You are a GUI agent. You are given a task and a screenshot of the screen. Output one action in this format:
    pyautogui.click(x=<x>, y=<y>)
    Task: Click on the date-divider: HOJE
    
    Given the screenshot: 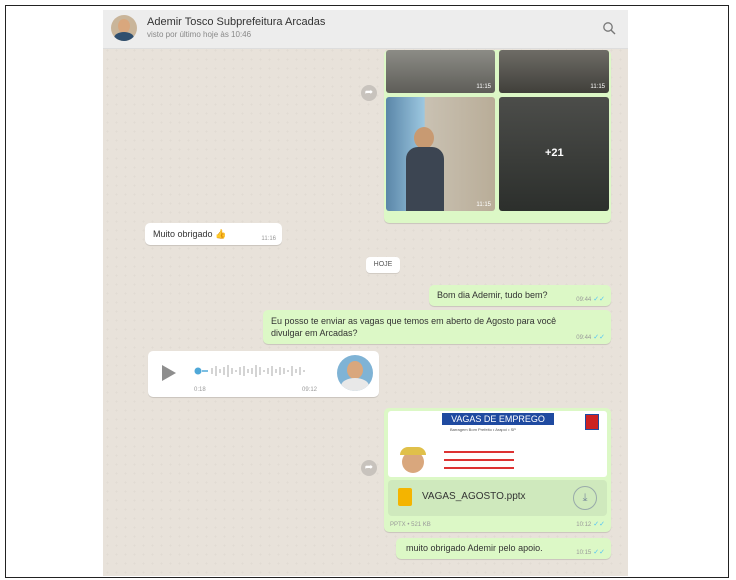 What is the action you would take?
    pyautogui.click(x=383, y=265)
    